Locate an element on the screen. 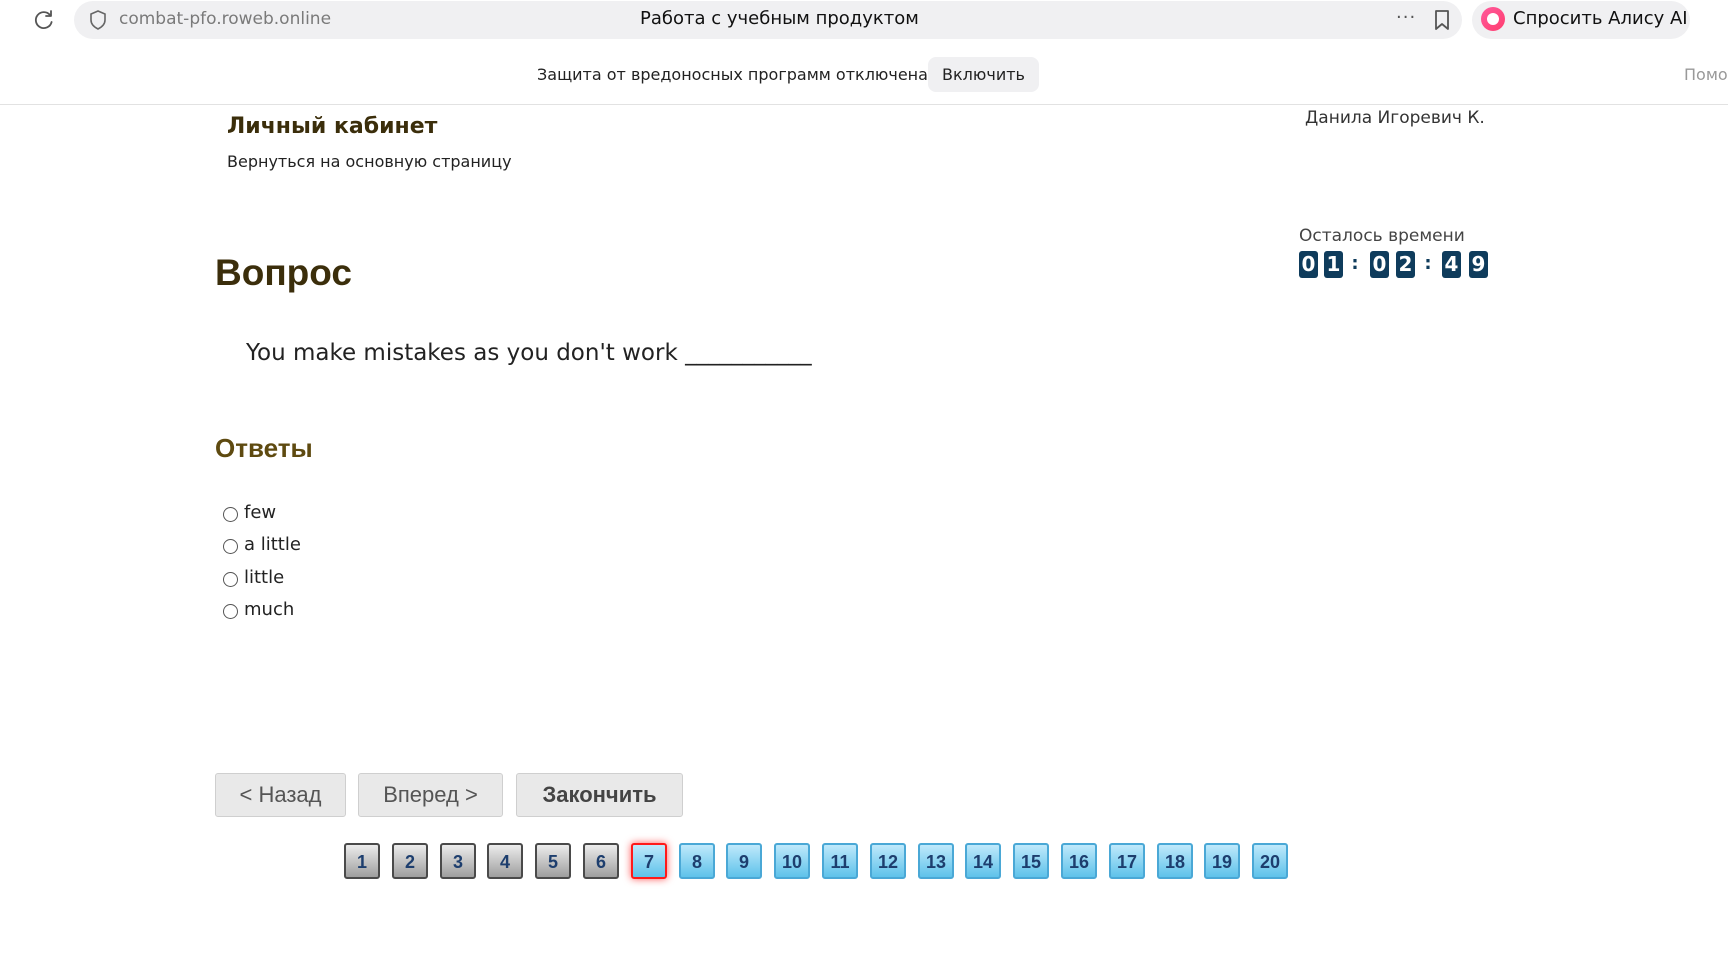 This screenshot has height=972, width=1728. answer-option: a little is located at coordinates (262, 544).